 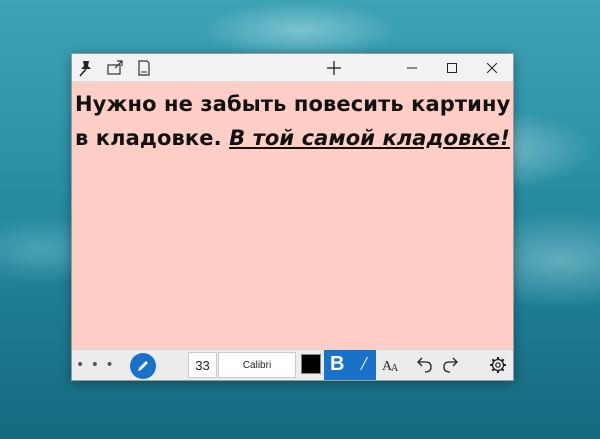 I want to click on minimize-icon, so click(x=412, y=67).